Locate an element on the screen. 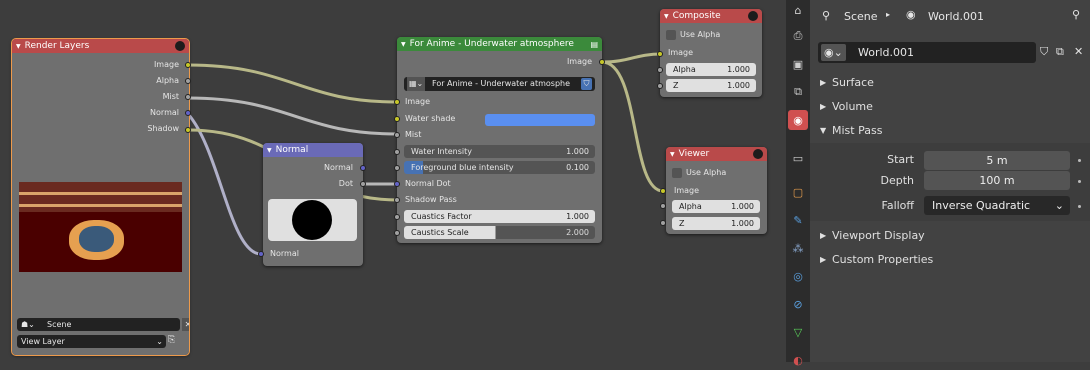 The height and width of the screenshot is (370, 1090). world-browse-icon: ◉⌄ is located at coordinates (833, 52).